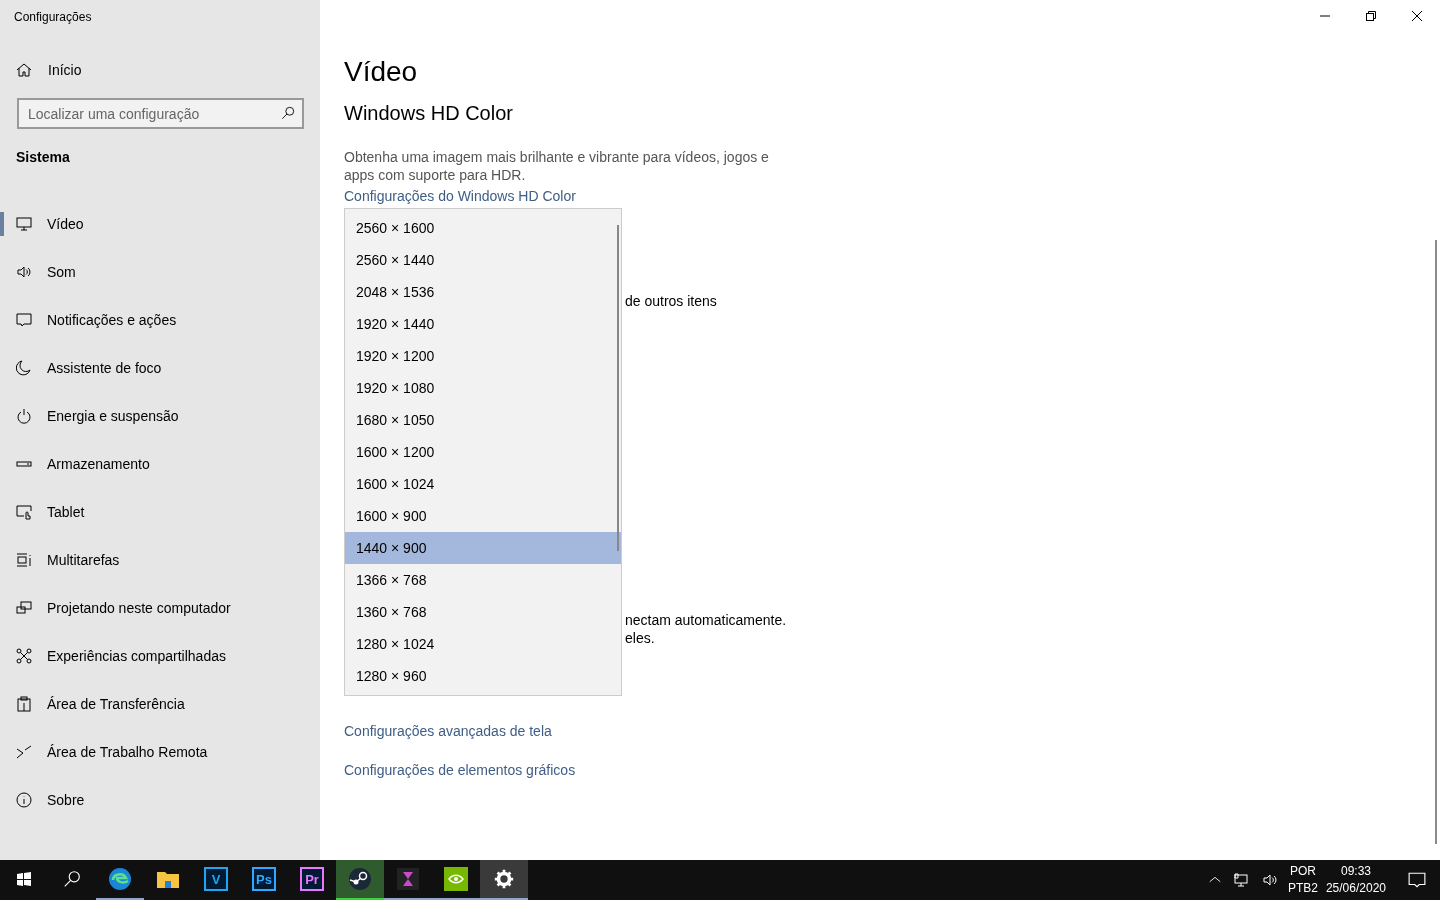  I want to click on power-icon, so click(24, 416).